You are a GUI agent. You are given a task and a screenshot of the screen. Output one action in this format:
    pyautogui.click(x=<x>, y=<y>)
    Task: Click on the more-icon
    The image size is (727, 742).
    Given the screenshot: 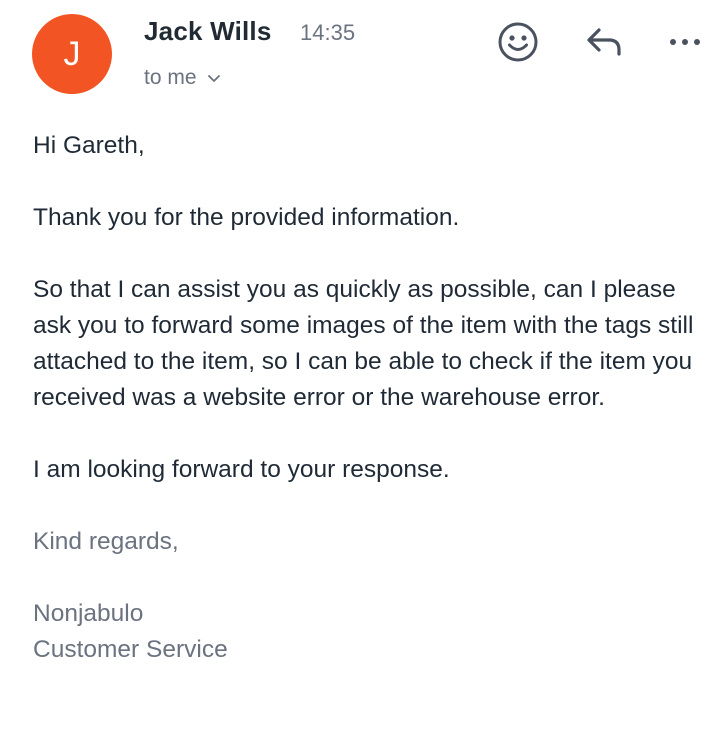 What is the action you would take?
    pyautogui.click(x=685, y=42)
    